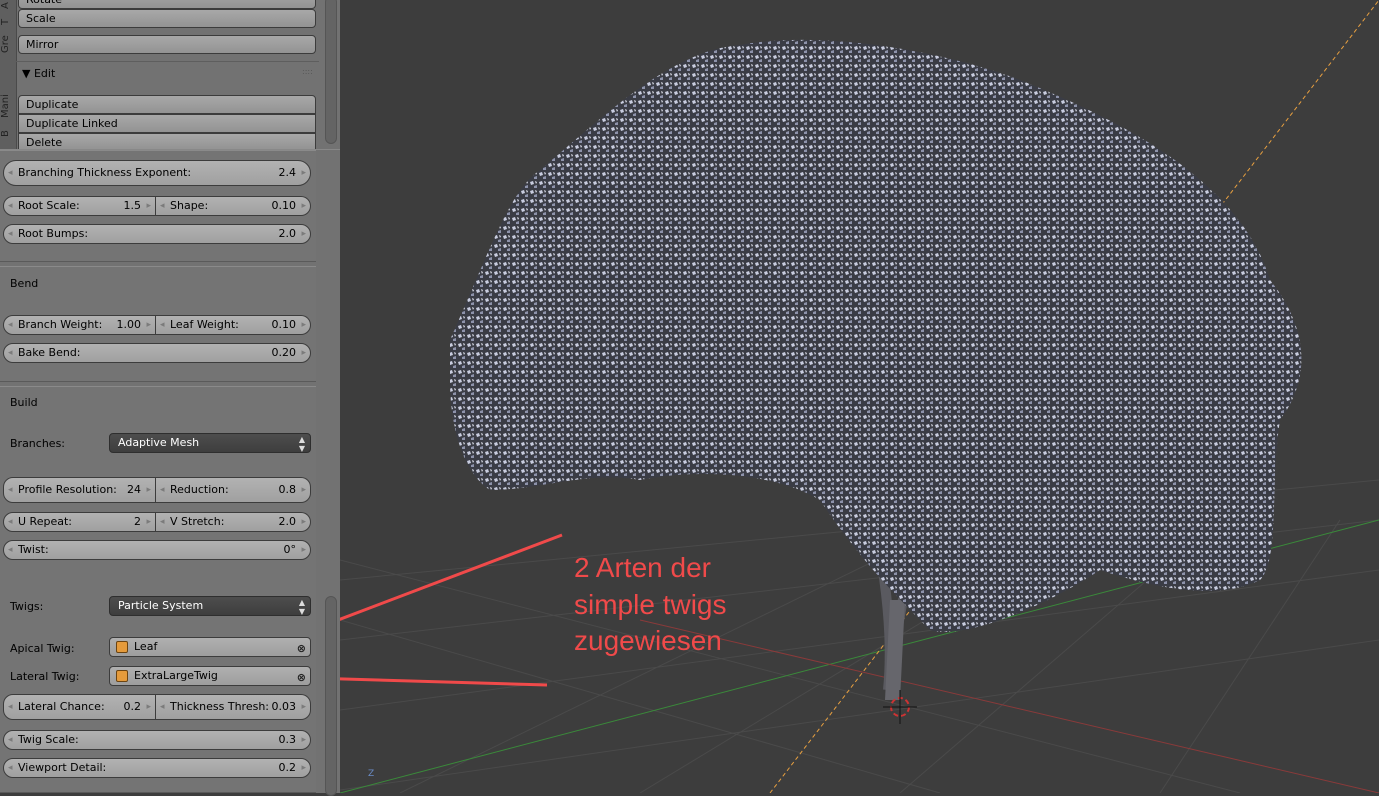  Describe the element at coordinates (38, 443) in the screenshot. I see `branches-label: Branches:` at that location.